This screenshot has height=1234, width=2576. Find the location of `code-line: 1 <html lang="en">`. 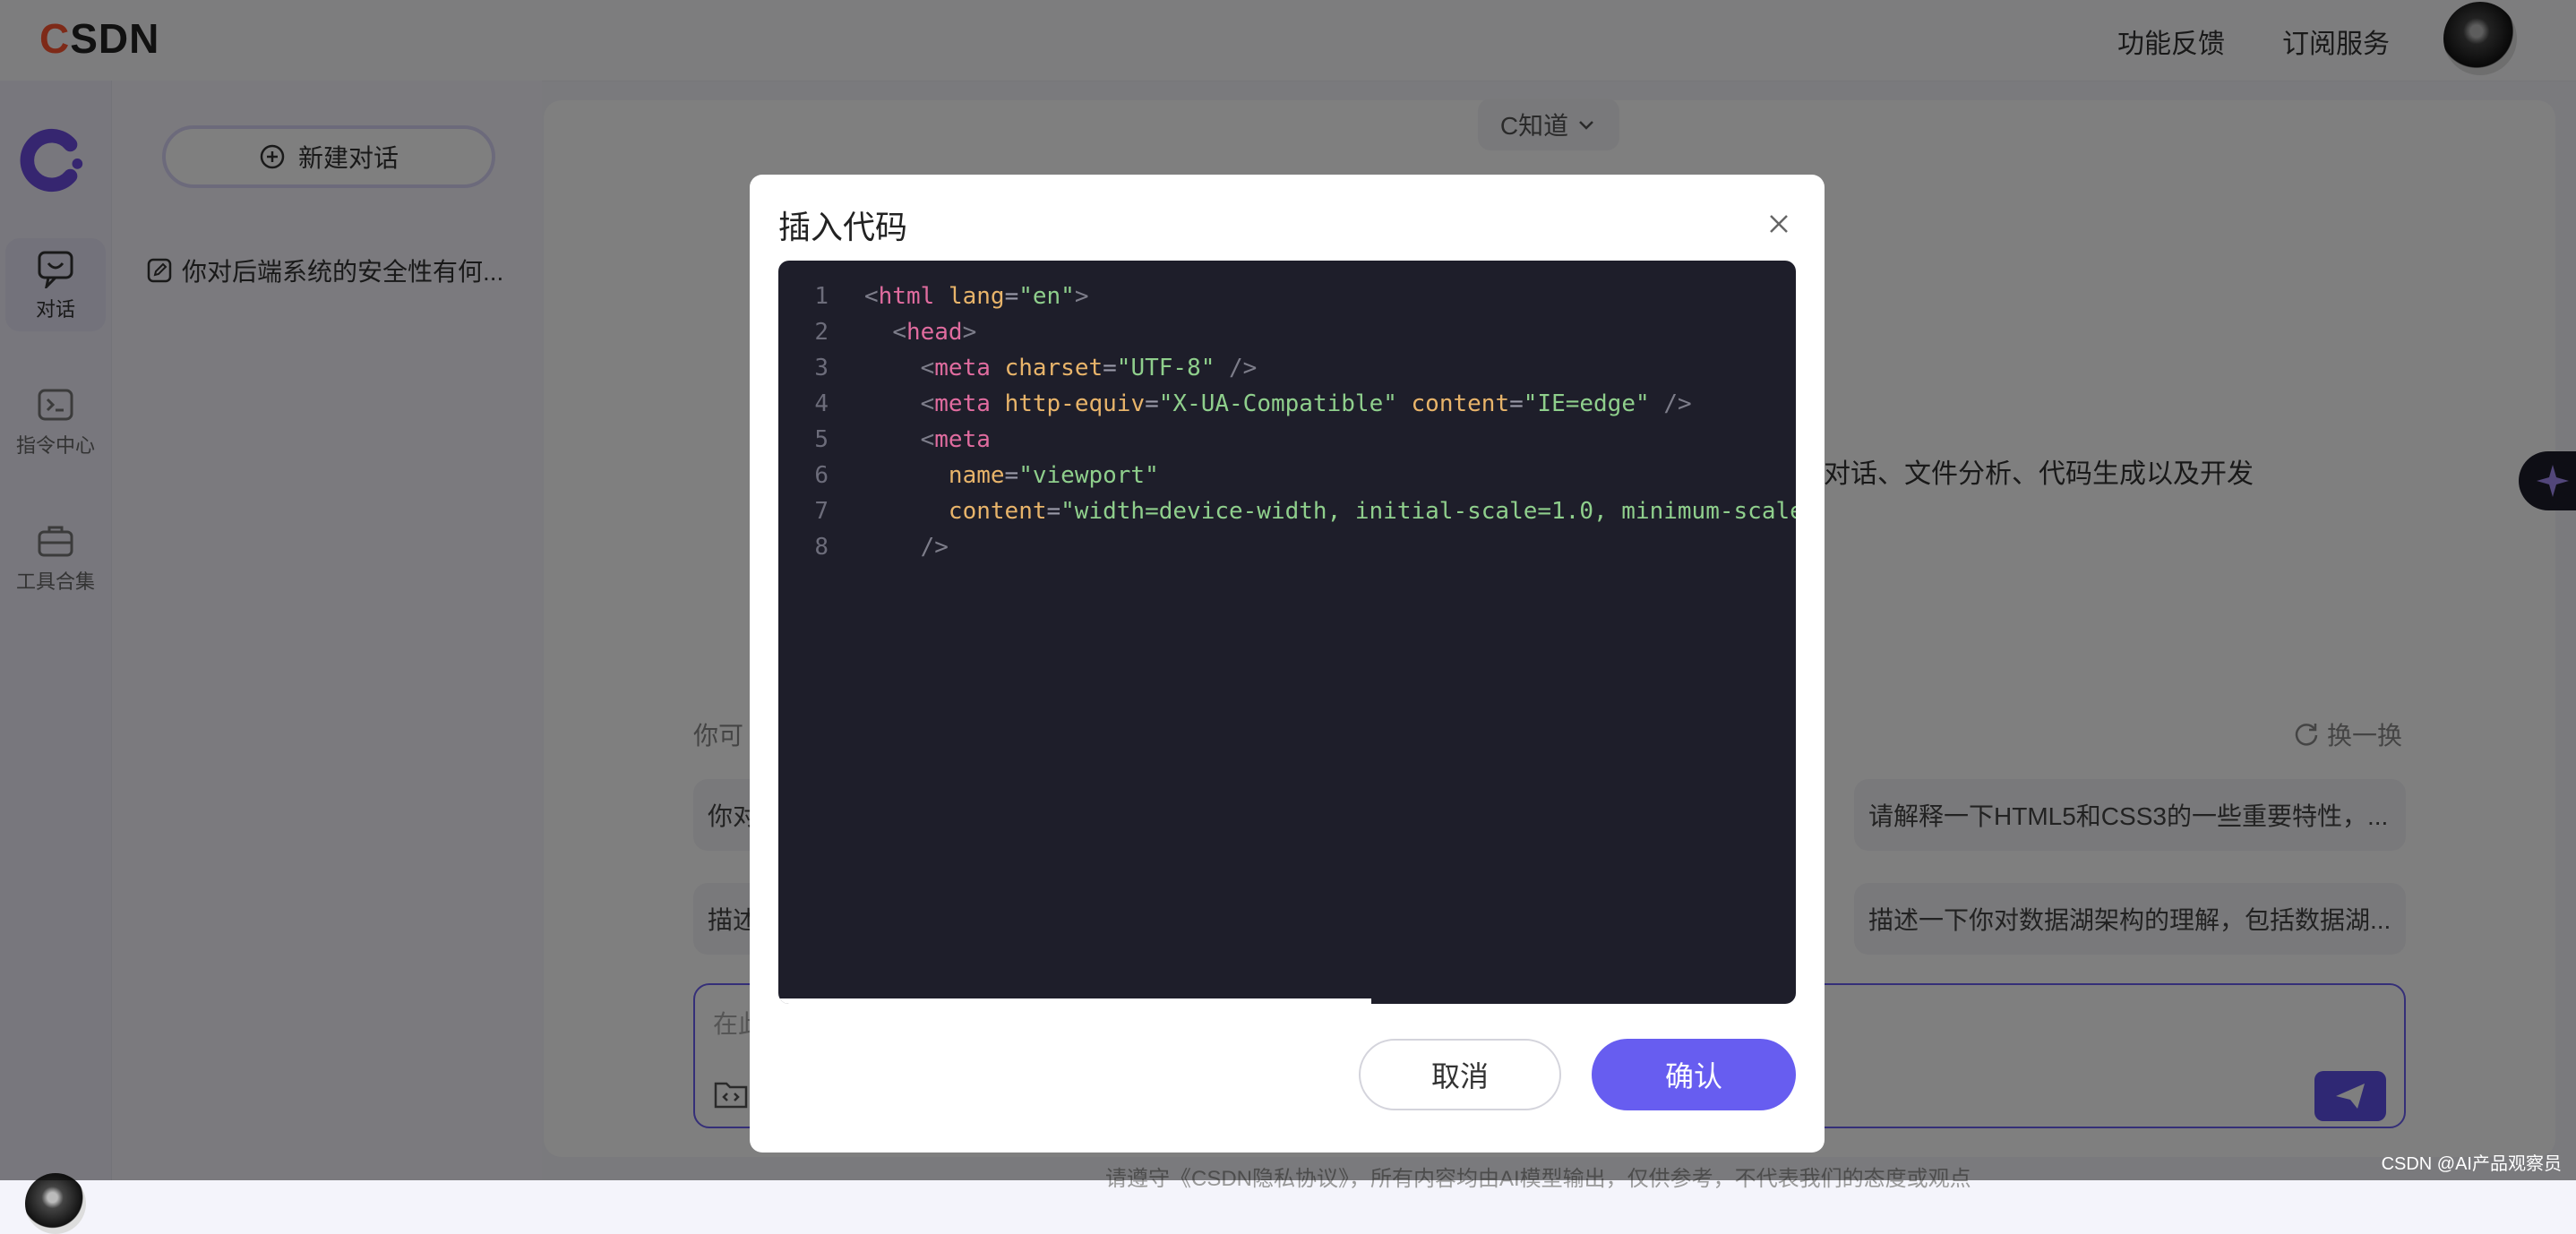

code-line: 1 <html lang="en"> is located at coordinates (933, 296).